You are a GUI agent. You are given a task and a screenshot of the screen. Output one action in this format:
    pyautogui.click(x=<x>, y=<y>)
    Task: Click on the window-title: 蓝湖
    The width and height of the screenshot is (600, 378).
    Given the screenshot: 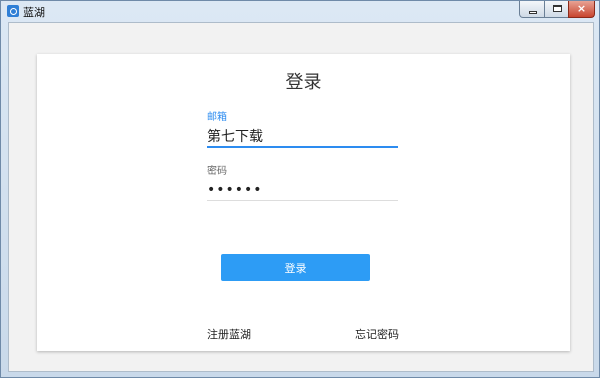 What is the action you would take?
    pyautogui.click(x=34, y=12)
    